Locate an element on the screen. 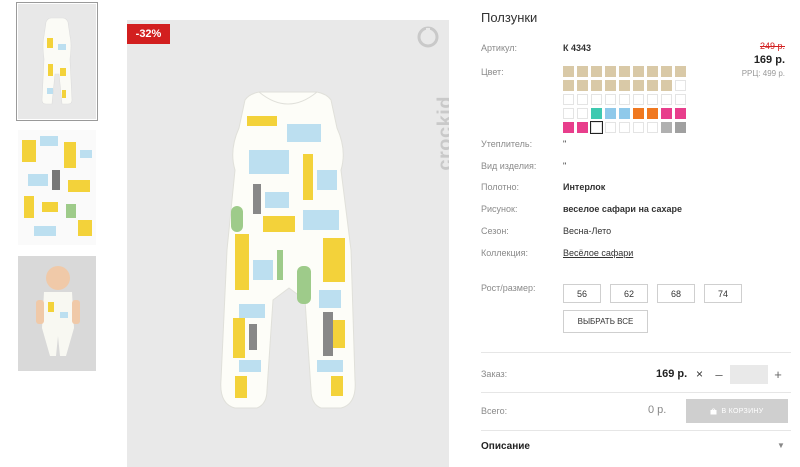  thumbnail-strip is located at coordinates (57, 192).